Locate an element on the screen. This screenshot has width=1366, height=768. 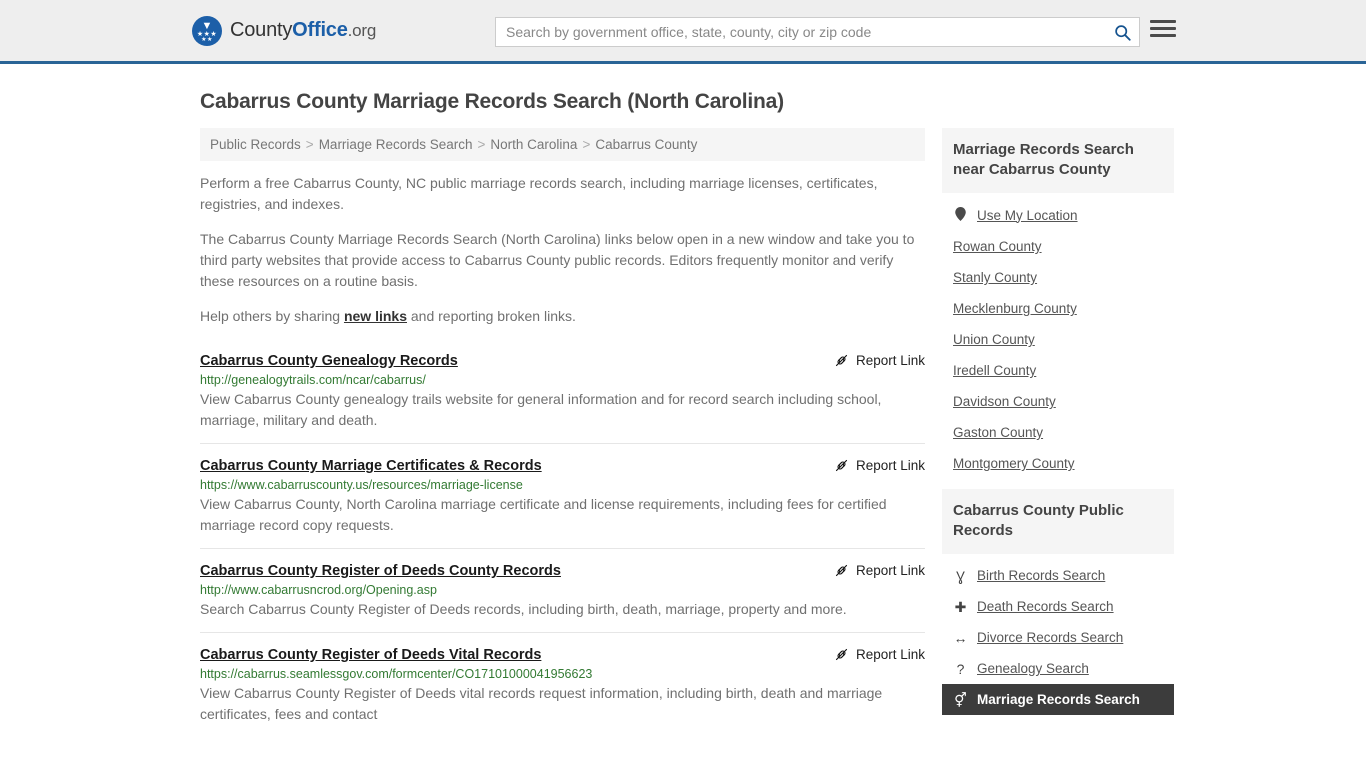
venus-mars-icon: ⚥ is located at coordinates (960, 699).